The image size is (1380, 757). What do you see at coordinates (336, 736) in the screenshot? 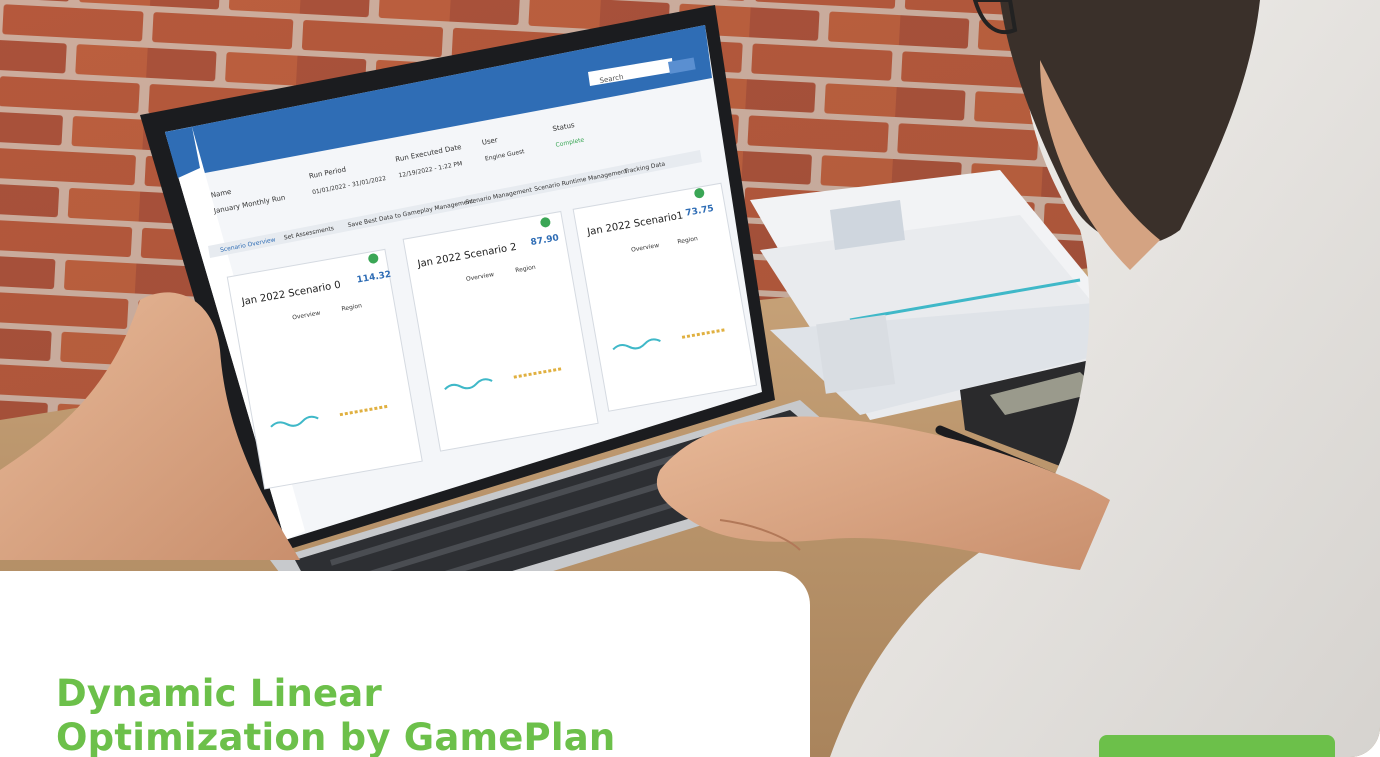
I see `headline-line-2: Optimization by GamePlan` at bounding box center [336, 736].